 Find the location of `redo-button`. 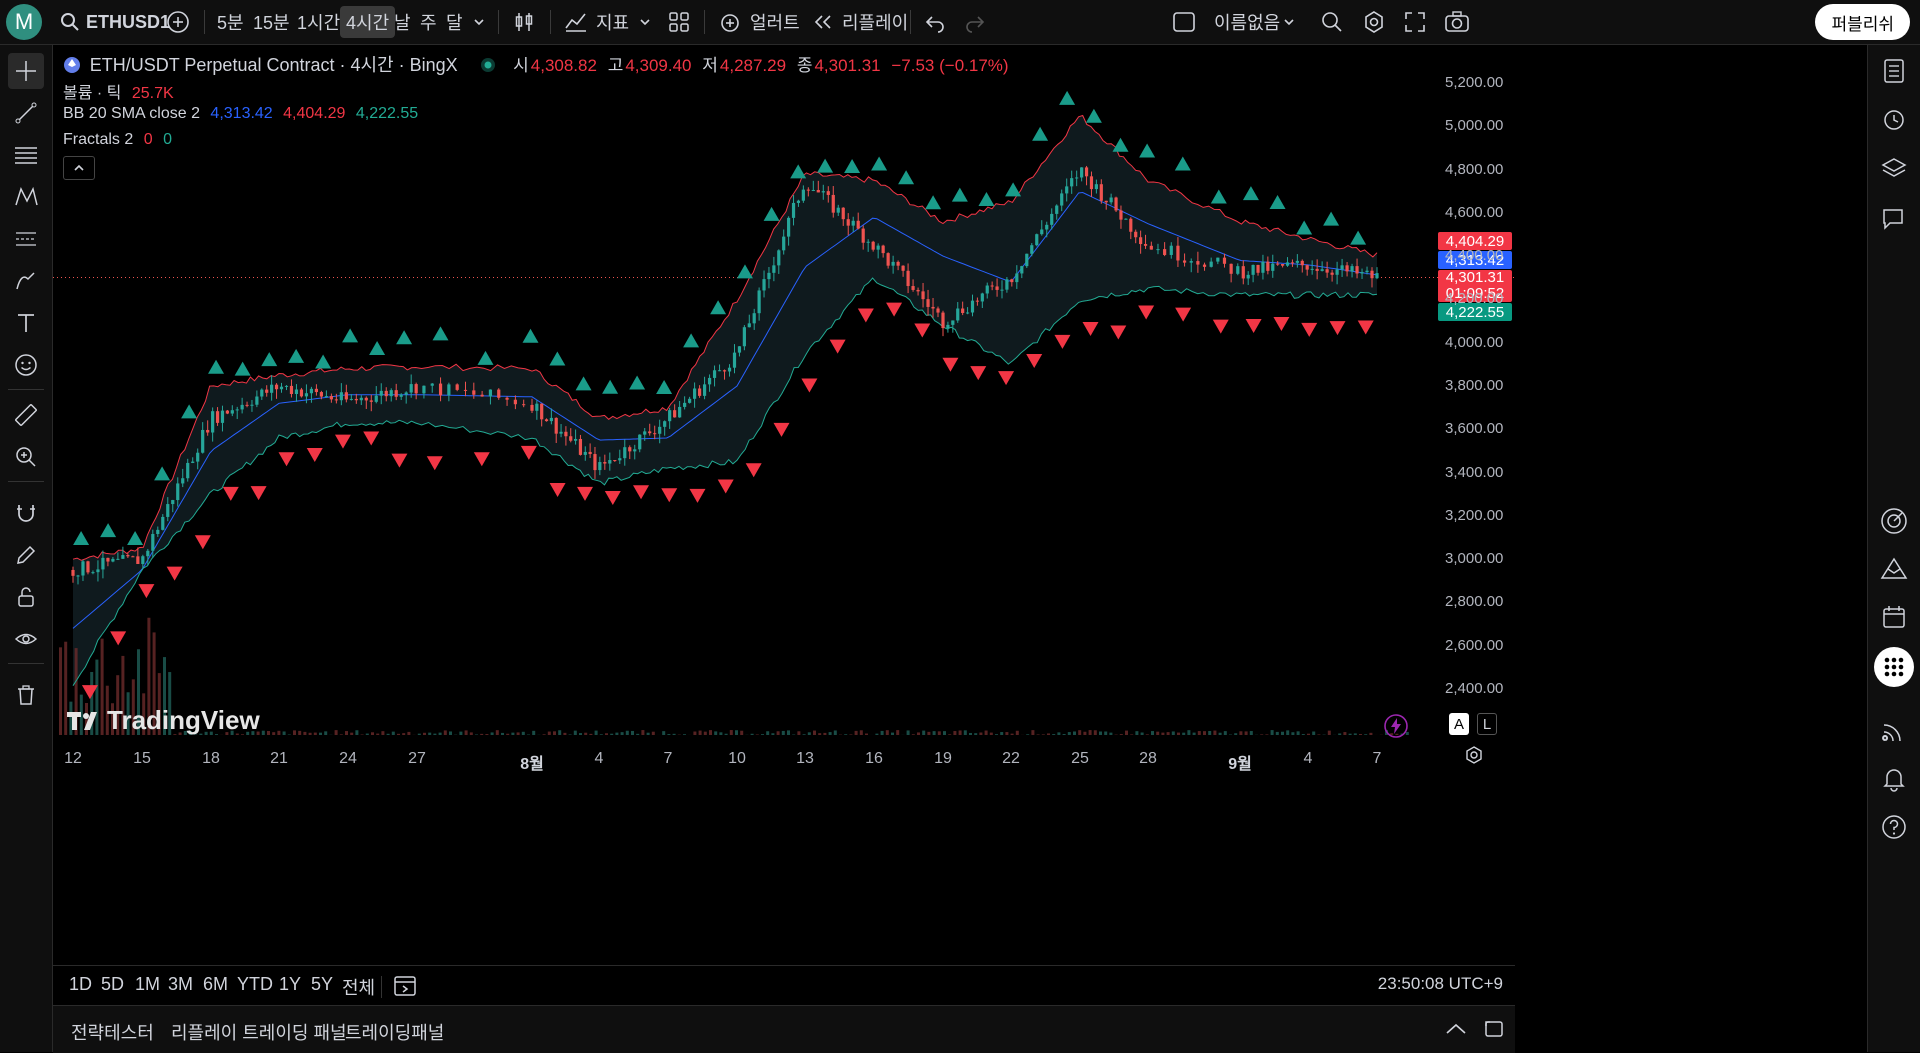

redo-button is located at coordinates (975, 22).